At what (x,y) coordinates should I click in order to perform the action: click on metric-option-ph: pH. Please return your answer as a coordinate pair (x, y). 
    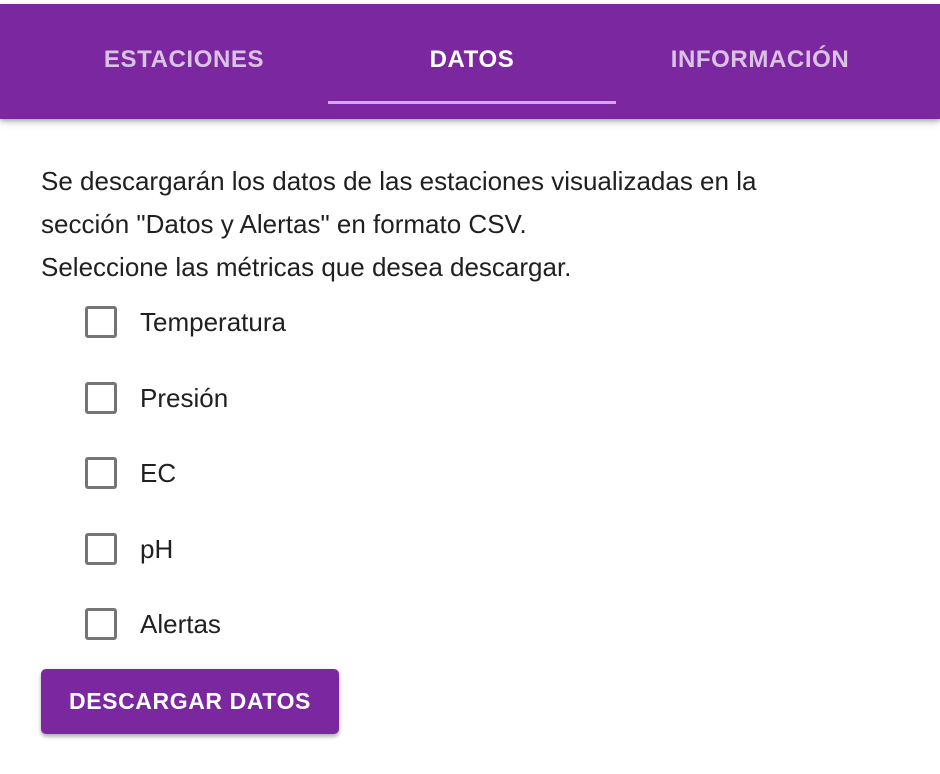
    Looking at the image, I should click on (471, 570).